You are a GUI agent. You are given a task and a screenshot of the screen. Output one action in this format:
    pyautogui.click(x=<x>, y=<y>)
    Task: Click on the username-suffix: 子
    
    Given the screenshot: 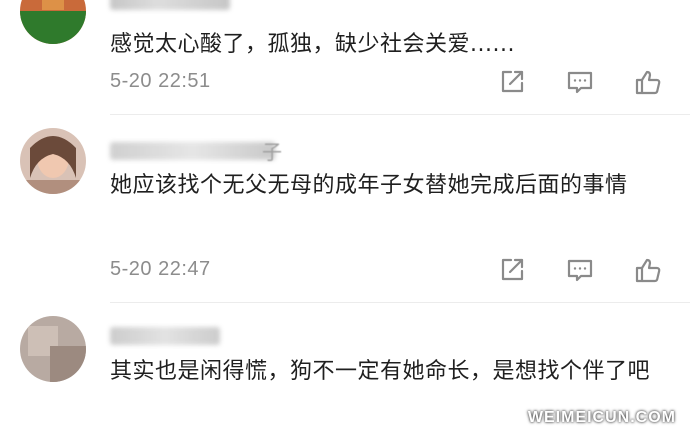 What is the action you would take?
    pyautogui.click(x=272, y=152)
    